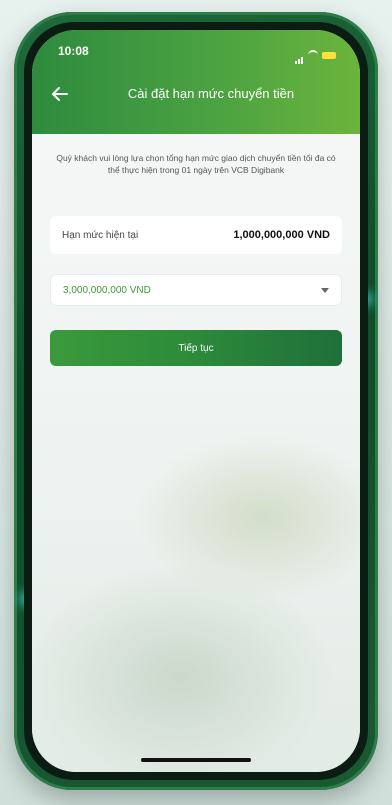  What do you see at coordinates (299, 55) in the screenshot?
I see `signal-icon` at bounding box center [299, 55].